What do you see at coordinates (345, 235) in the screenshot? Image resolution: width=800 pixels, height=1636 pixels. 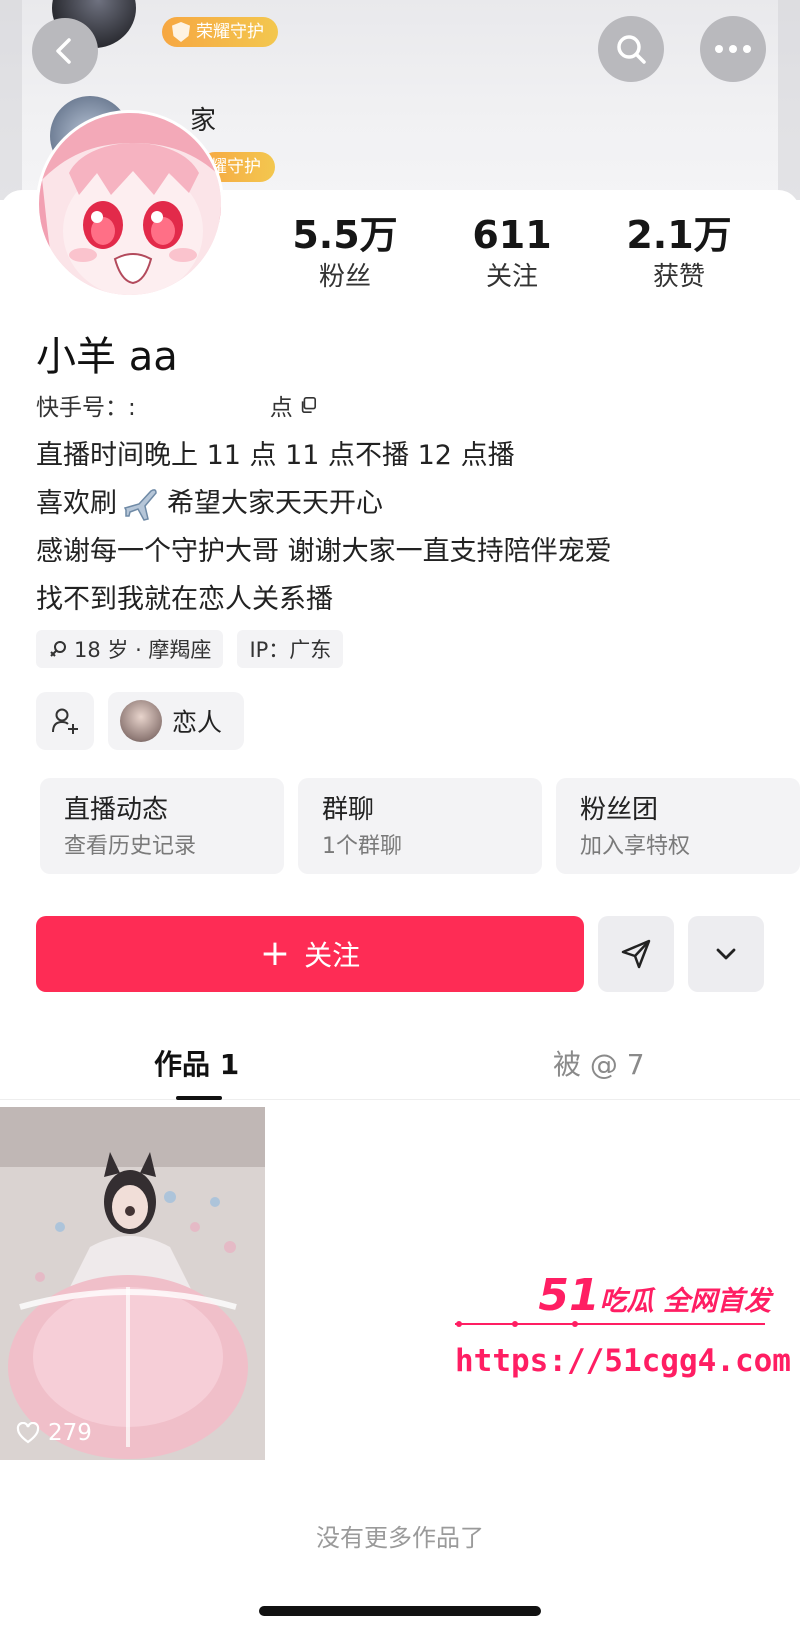 I see `followers-count: 5.5万` at bounding box center [345, 235].